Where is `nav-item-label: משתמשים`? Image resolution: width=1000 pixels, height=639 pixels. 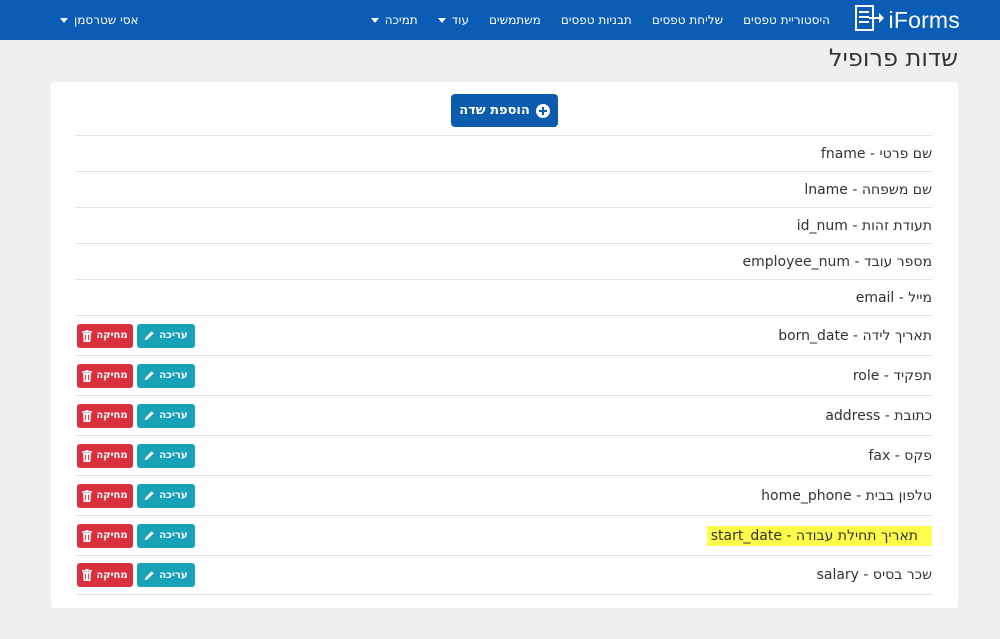 nav-item-label: משתמשים is located at coordinates (514, 20).